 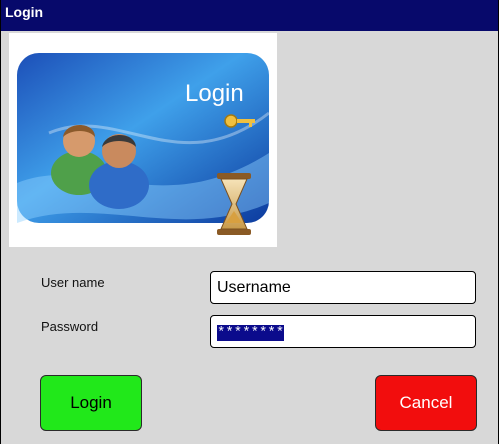 What do you see at coordinates (214, 93) in the screenshot?
I see `banner-caption: Login` at bounding box center [214, 93].